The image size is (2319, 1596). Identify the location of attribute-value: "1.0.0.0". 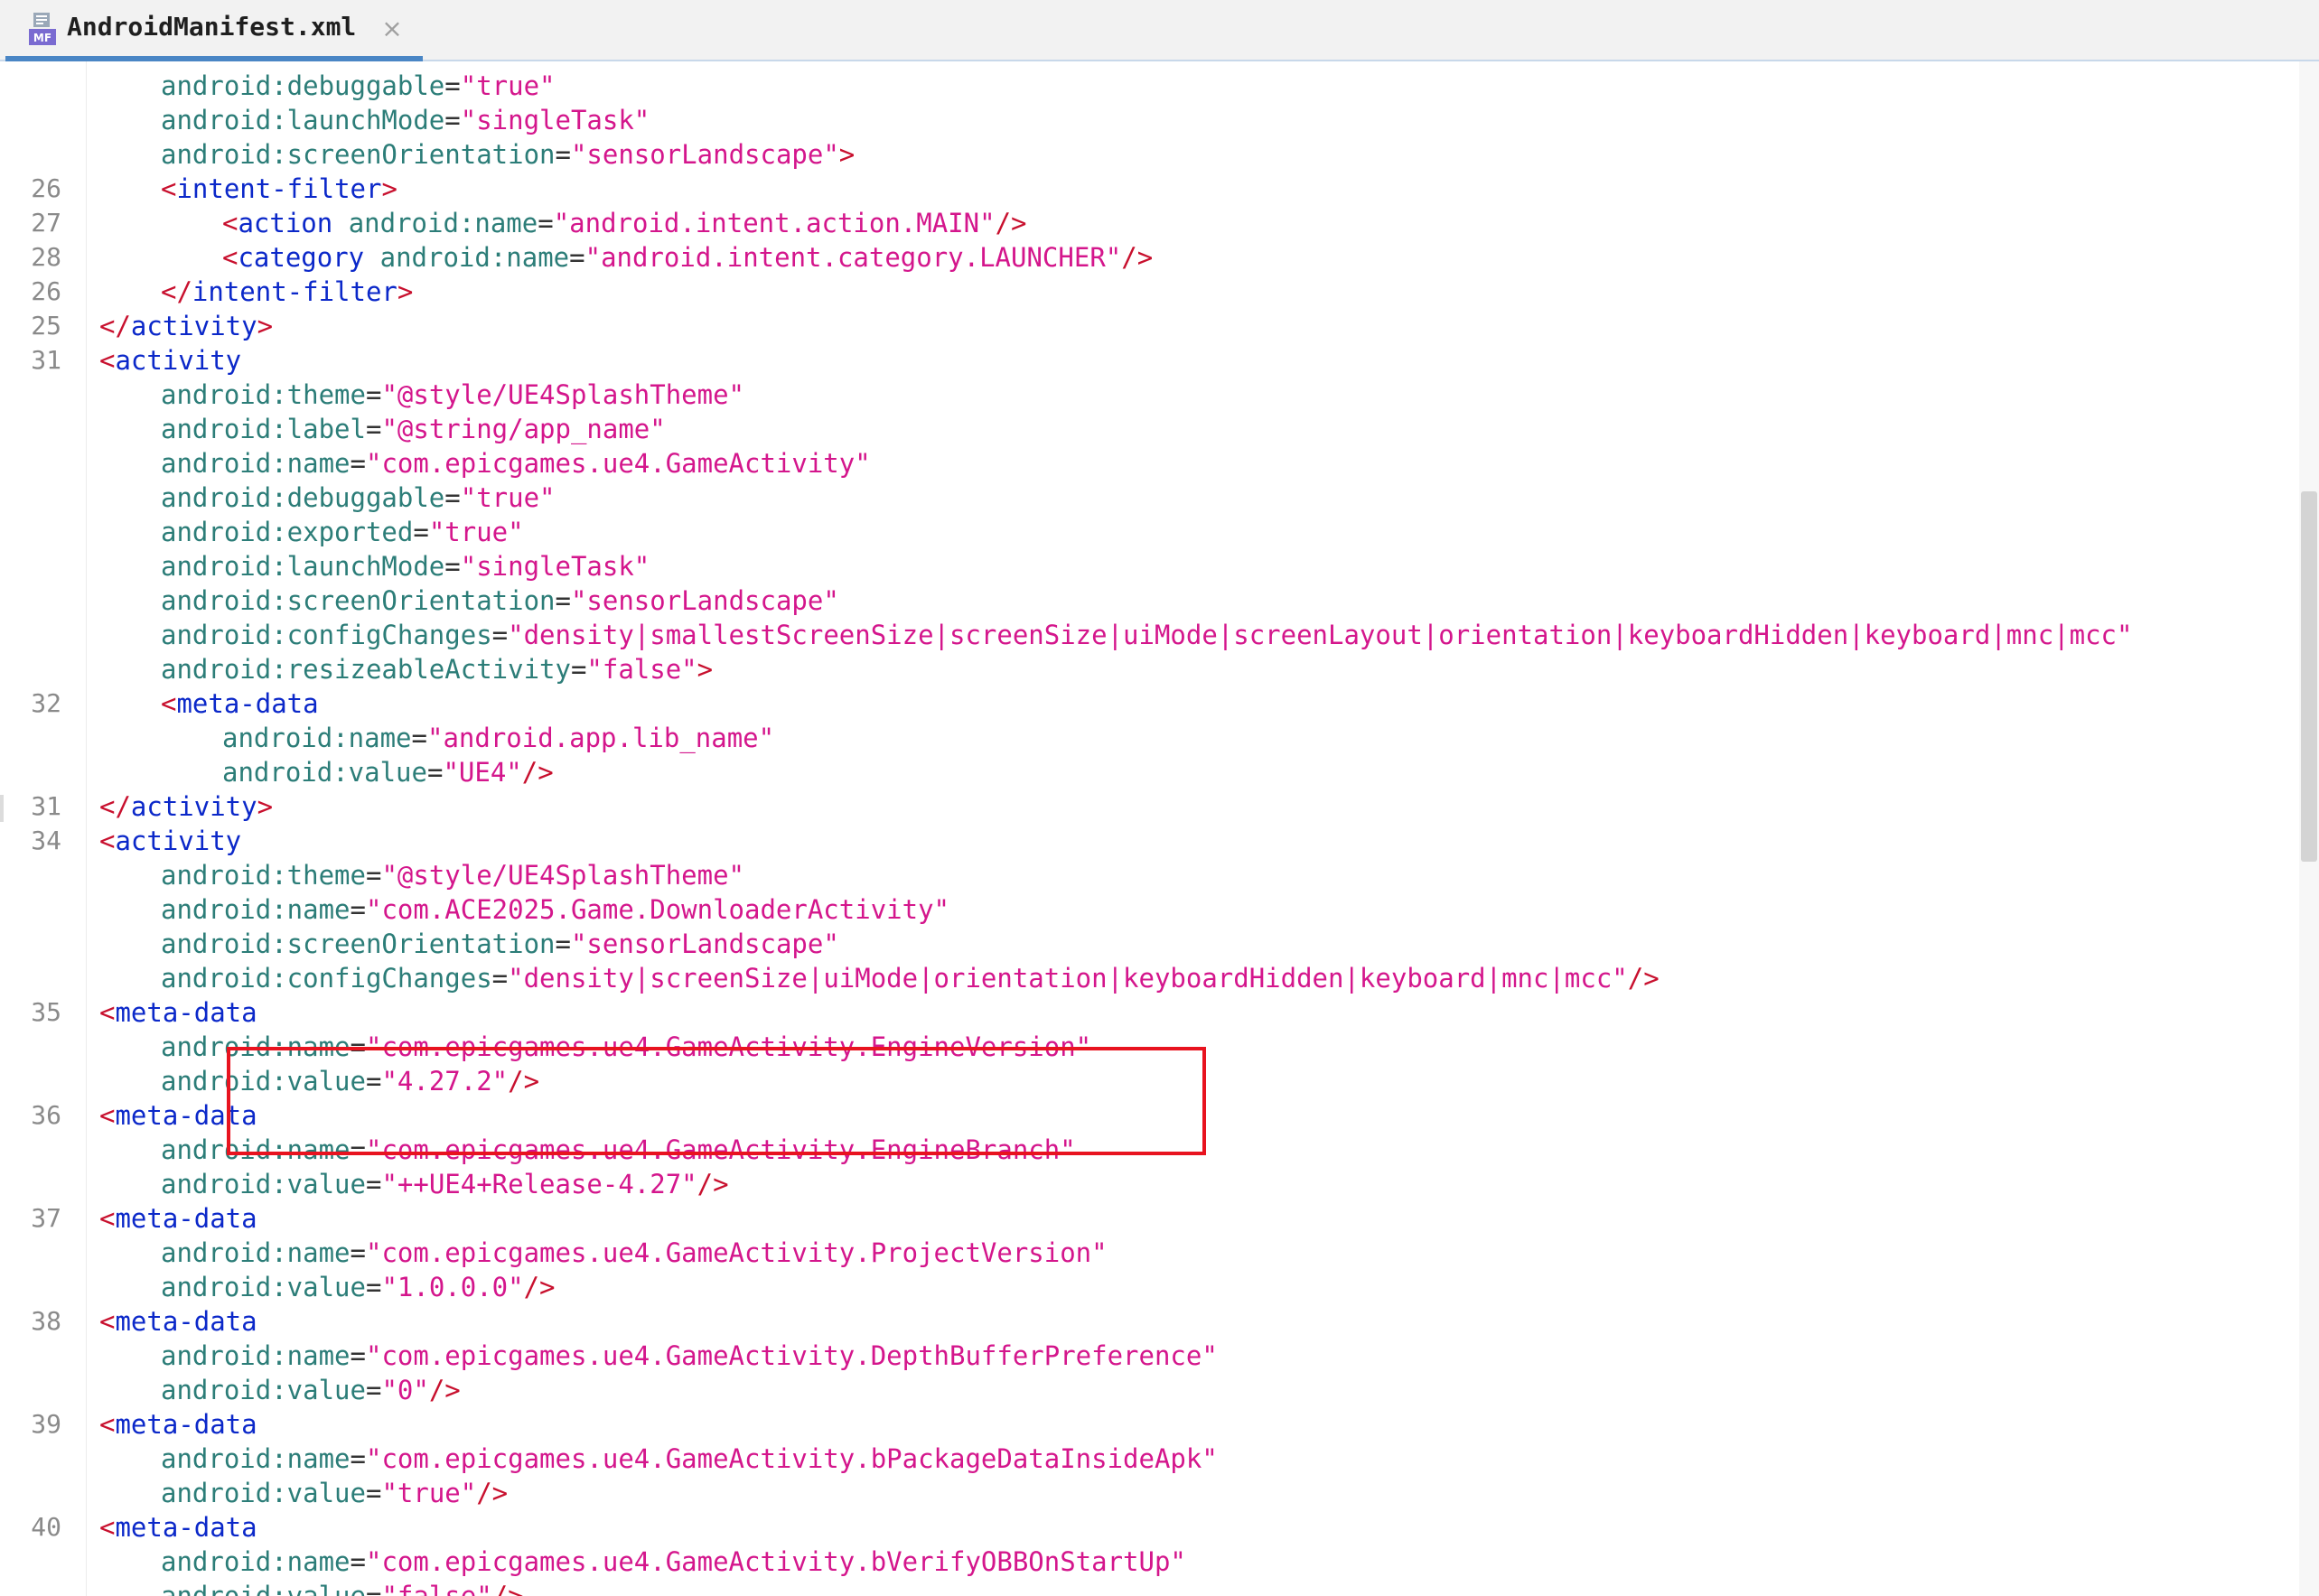
(452, 1287).